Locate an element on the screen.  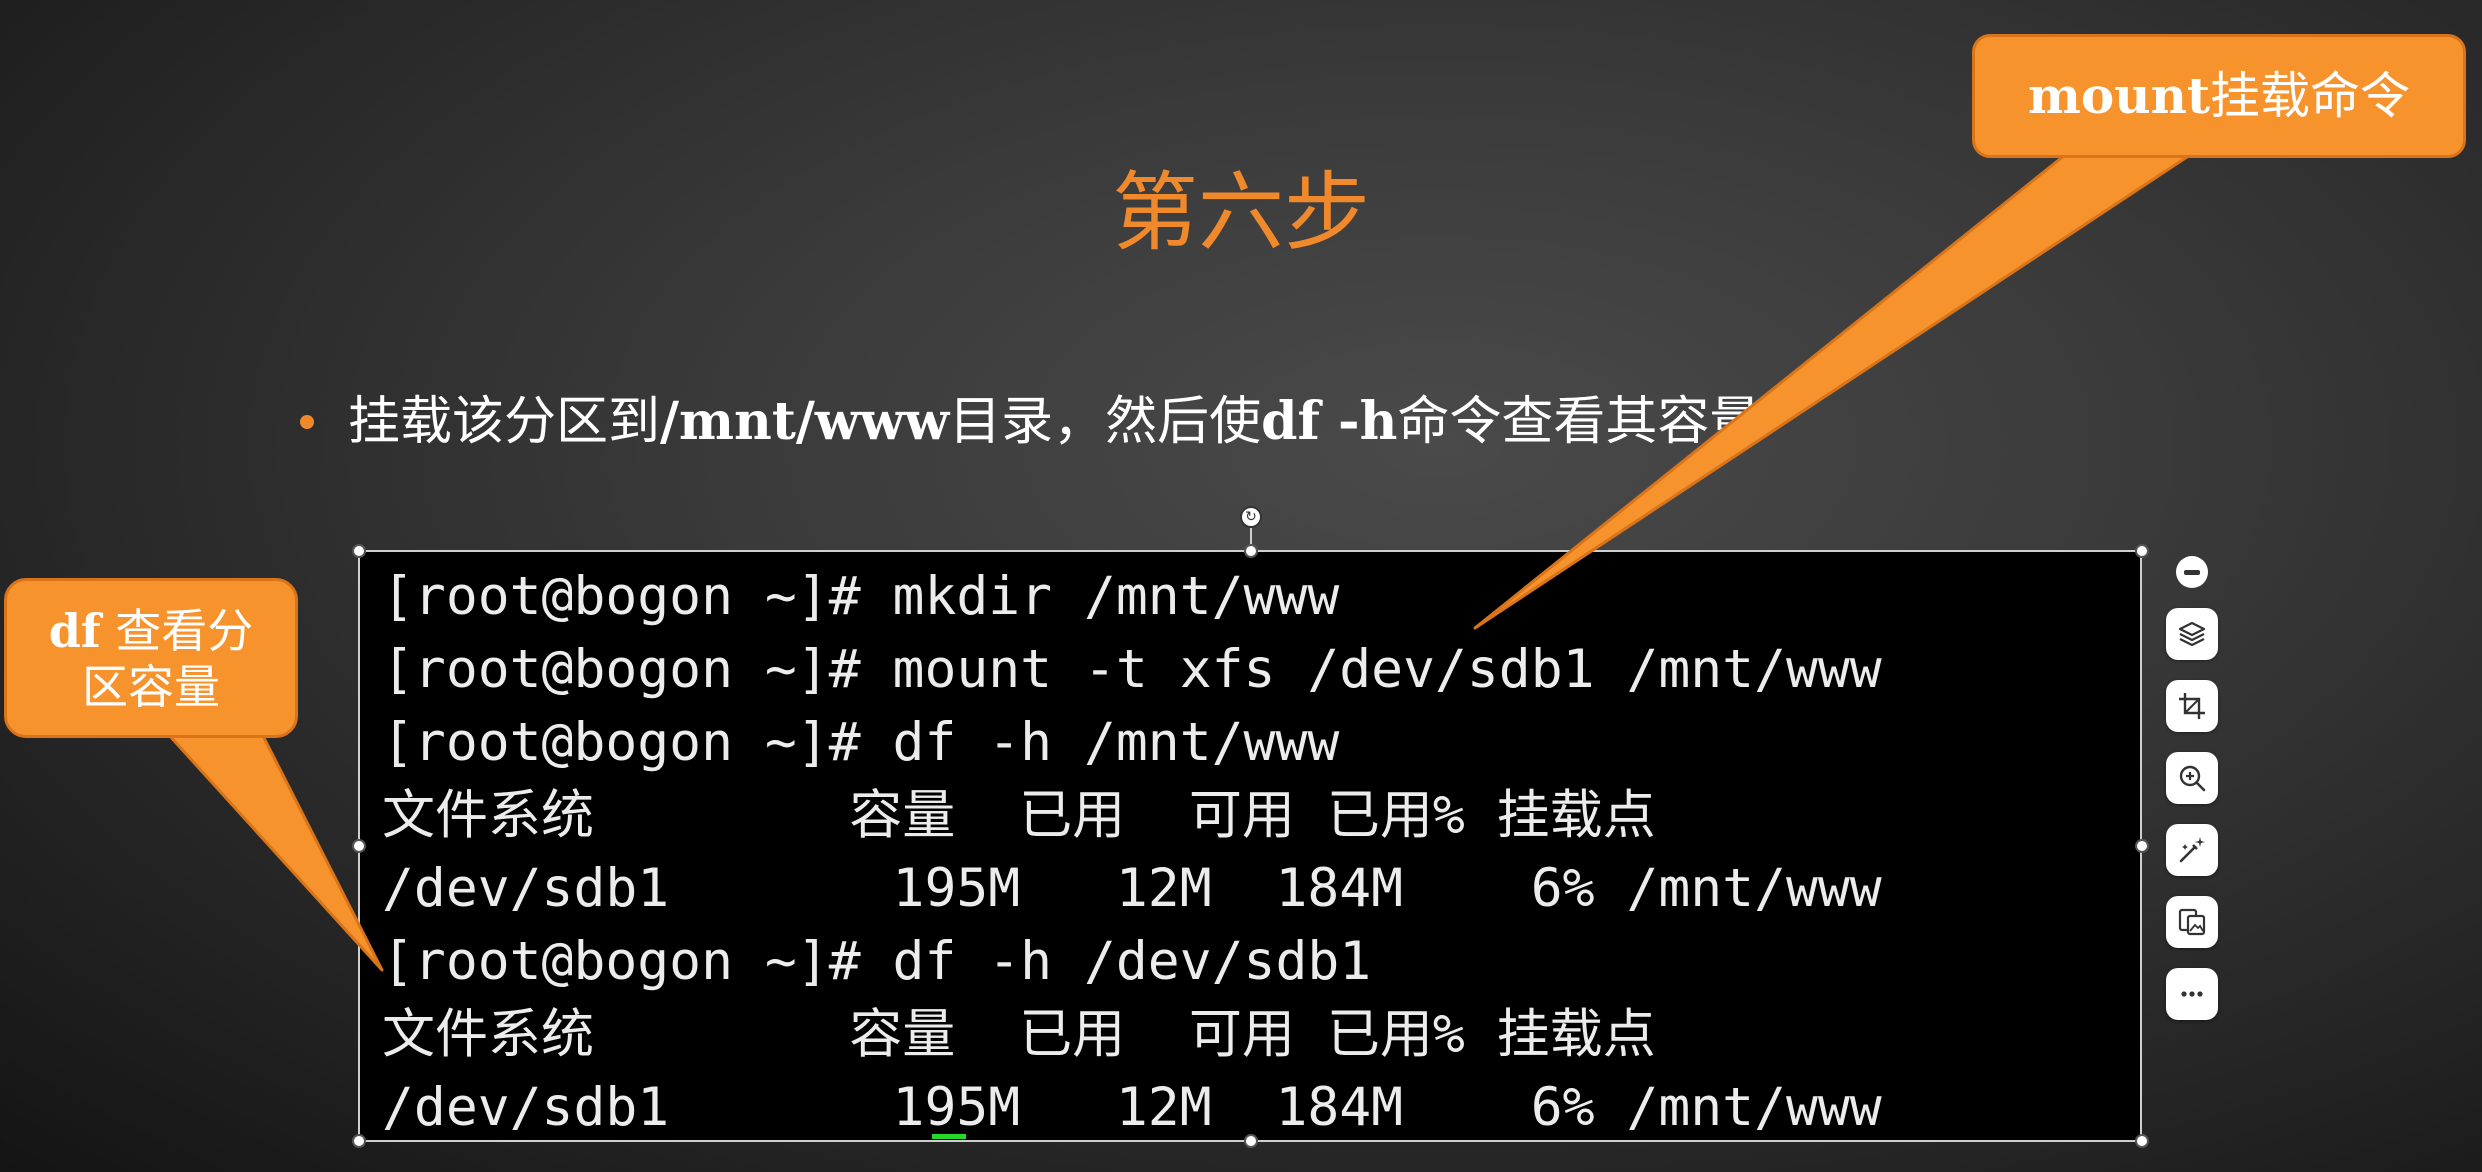
mount-callout-text: mount挂载命令 is located at coordinates (2219, 96).